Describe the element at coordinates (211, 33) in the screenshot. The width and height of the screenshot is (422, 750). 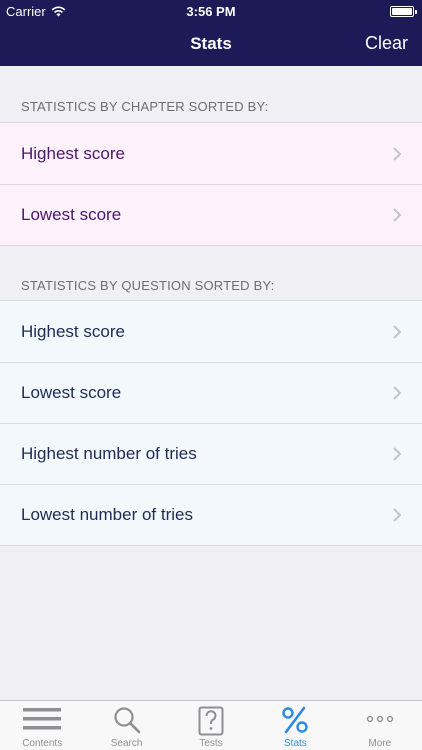
I see `top-bar: Carrier 3:56 PM Stats Clear` at that location.